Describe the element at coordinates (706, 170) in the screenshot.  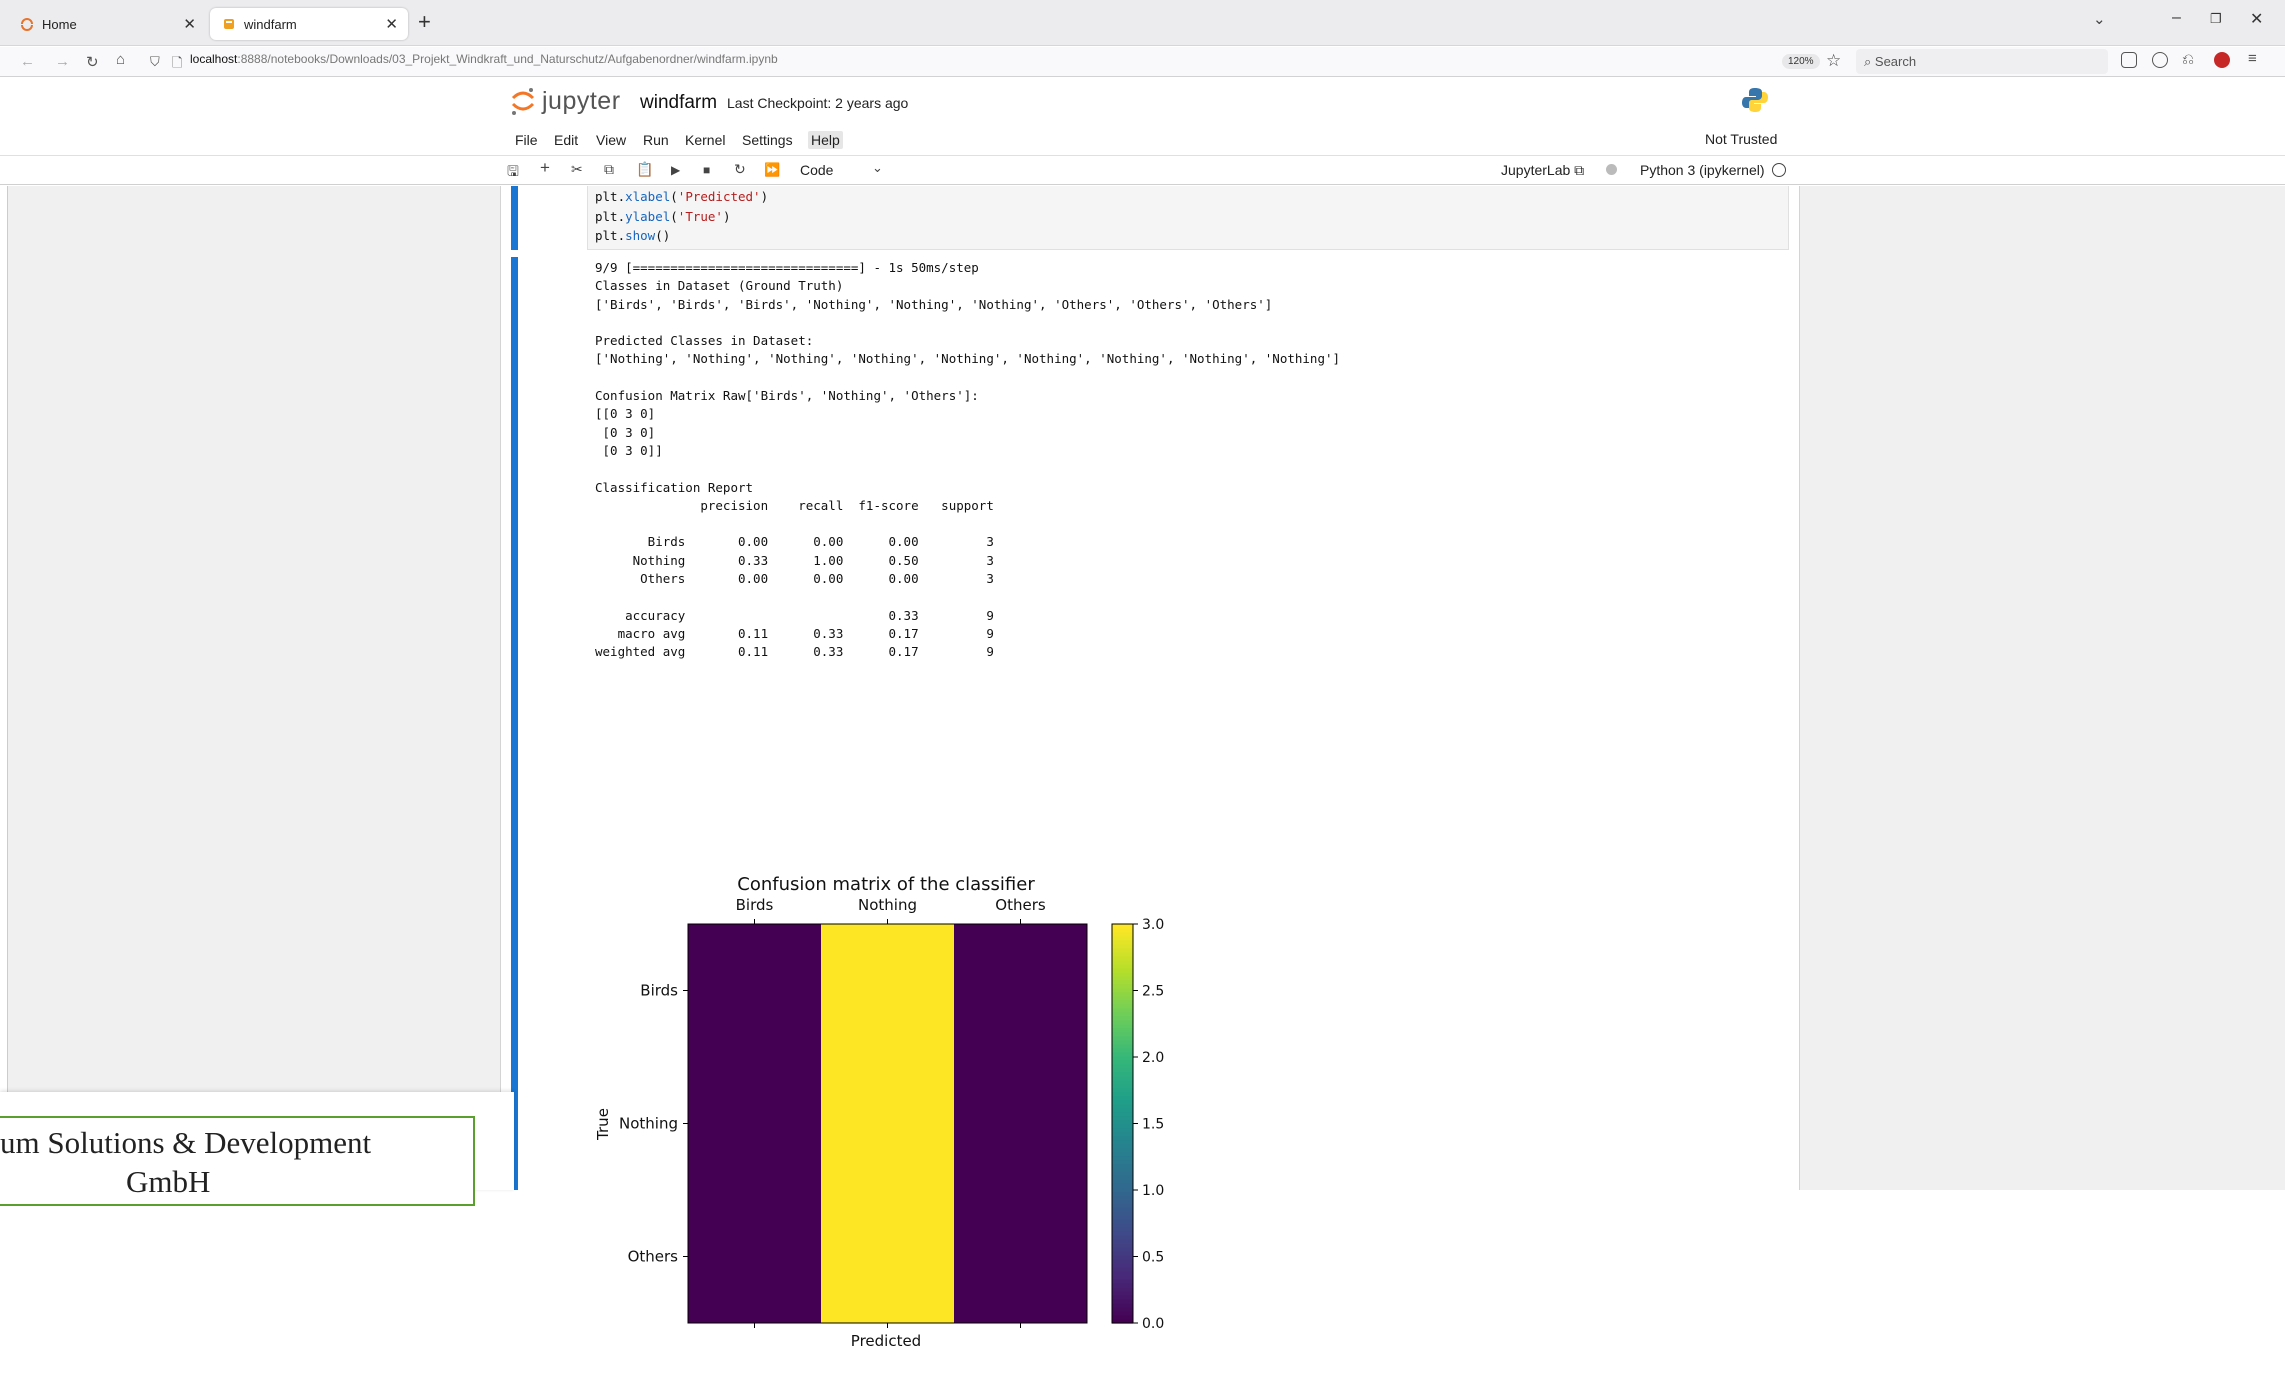
I see `interrupt-kernel-icon: ■` at that location.